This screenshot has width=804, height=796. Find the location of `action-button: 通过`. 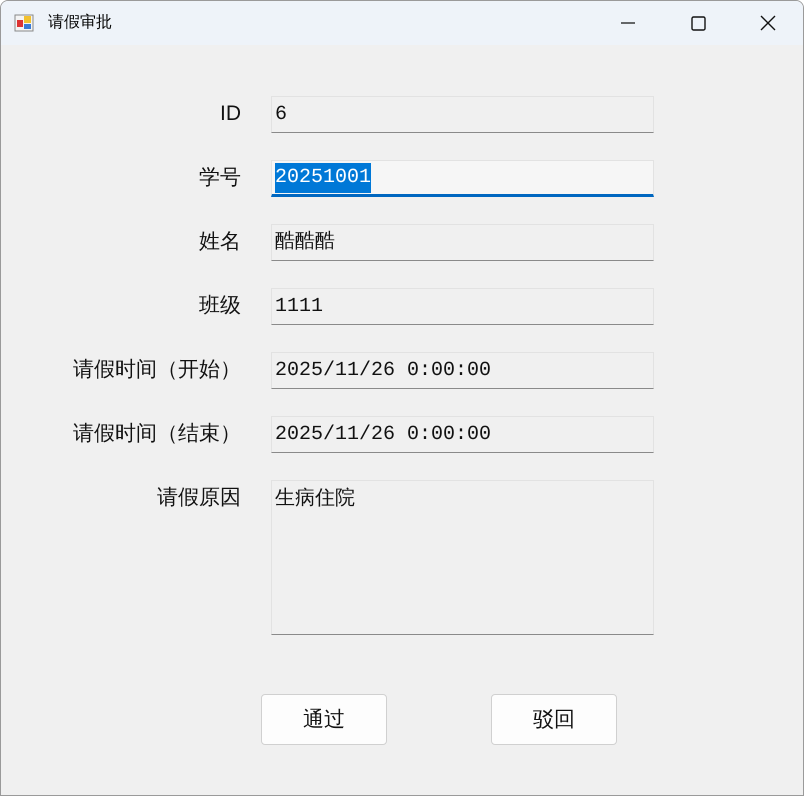

action-button: 通过 is located at coordinates (324, 719).